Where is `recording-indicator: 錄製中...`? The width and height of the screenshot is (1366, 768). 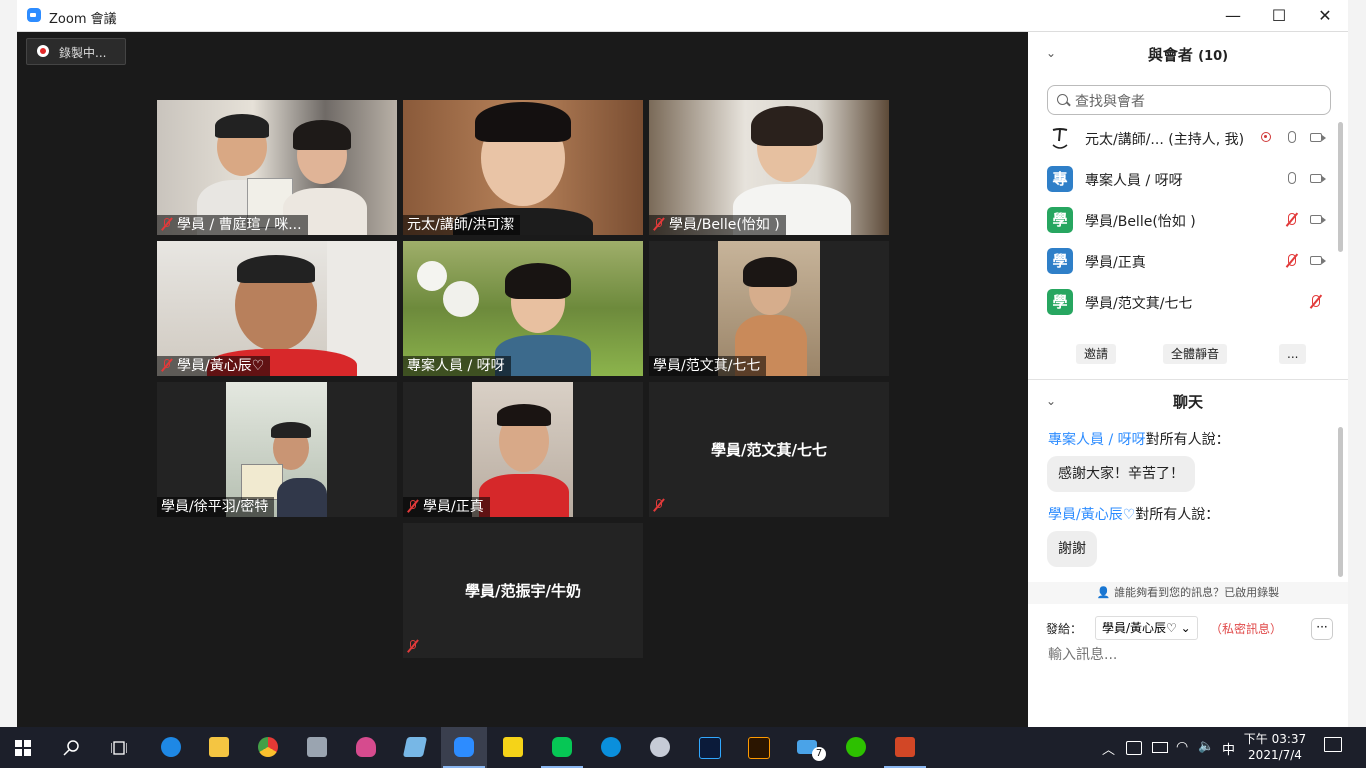
recording-indicator: 錄製中... is located at coordinates (76, 51).